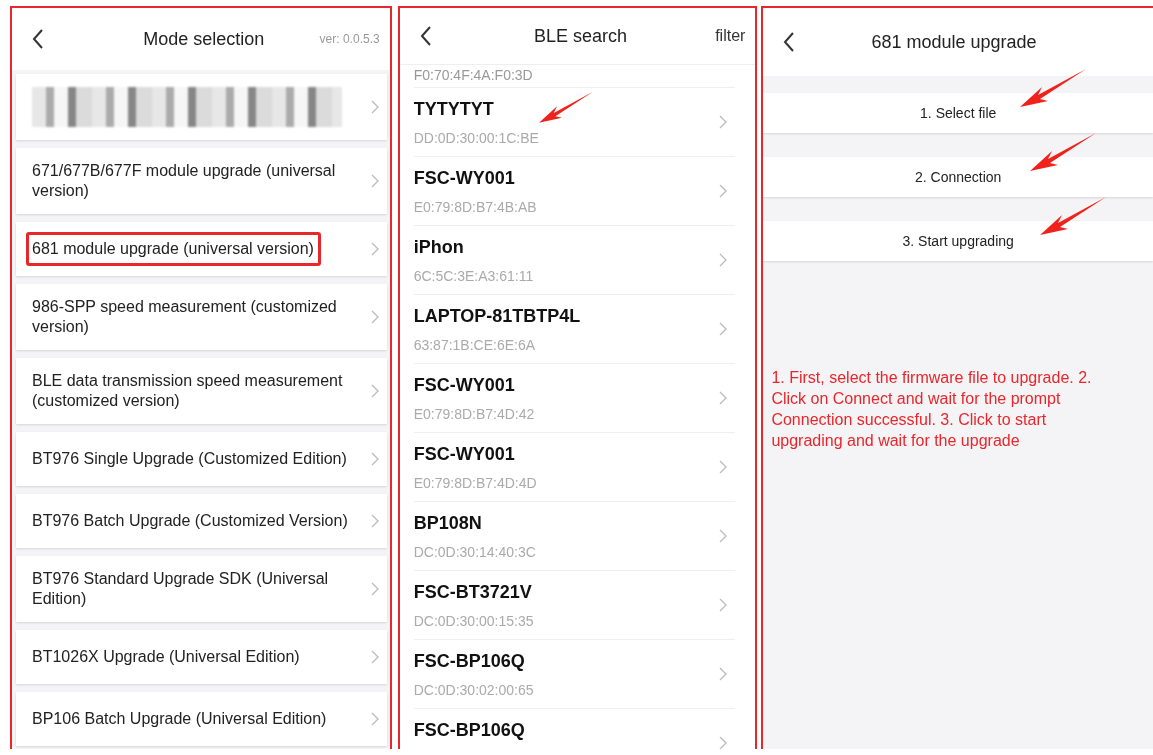  I want to click on device-address: E0:79:8D:B7:4D:42, so click(474, 413).